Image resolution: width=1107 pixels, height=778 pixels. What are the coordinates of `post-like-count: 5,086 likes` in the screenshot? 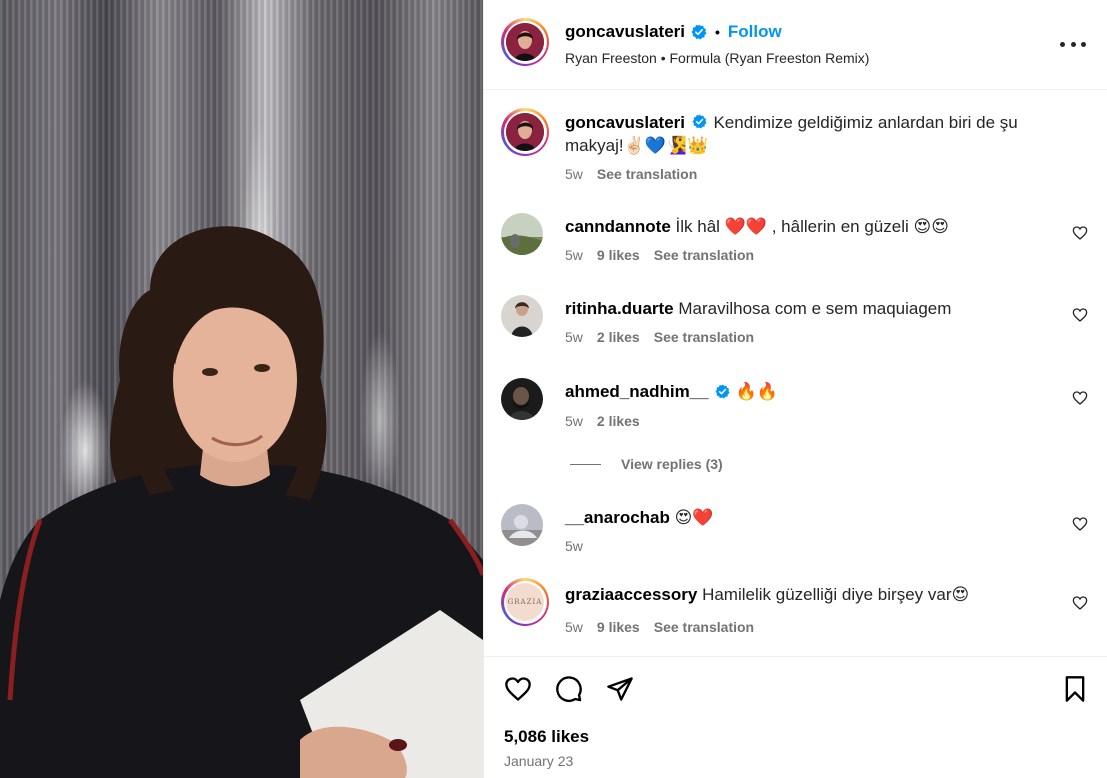 It's located at (546, 737).